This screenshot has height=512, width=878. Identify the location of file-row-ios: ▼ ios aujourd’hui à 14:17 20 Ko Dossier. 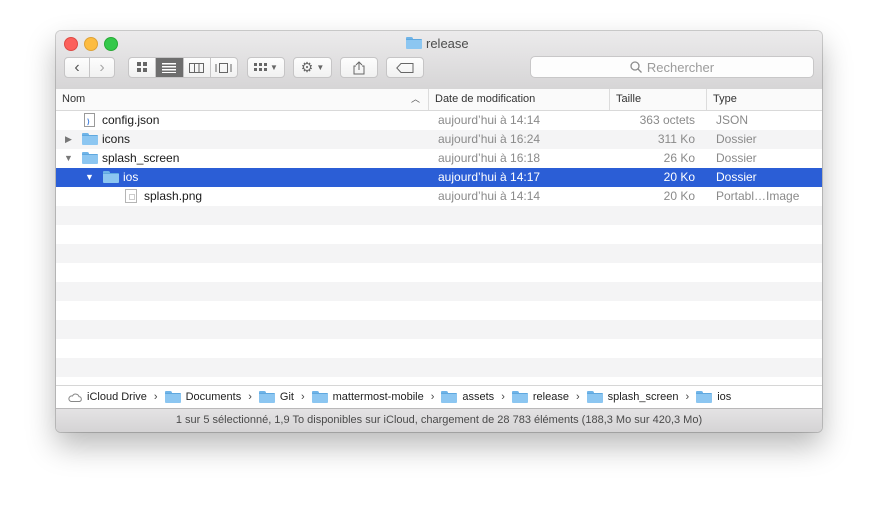
(439, 177).